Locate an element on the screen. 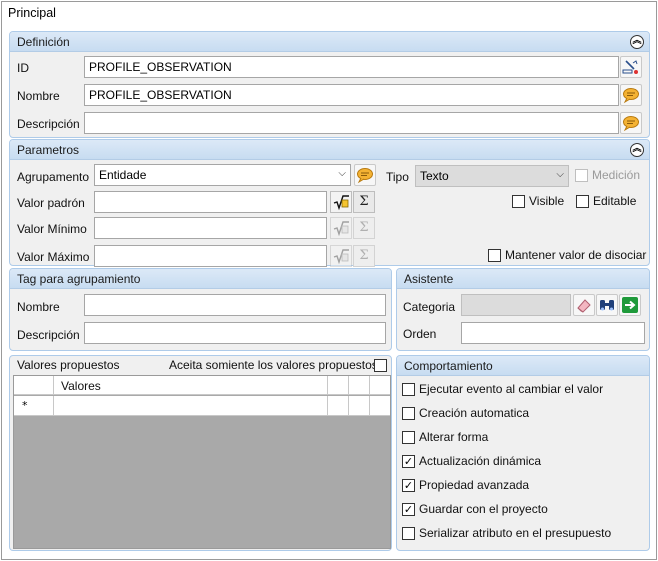 Image resolution: width=658 pixels, height=561 pixels. edit-id-icon is located at coordinates (630, 67).